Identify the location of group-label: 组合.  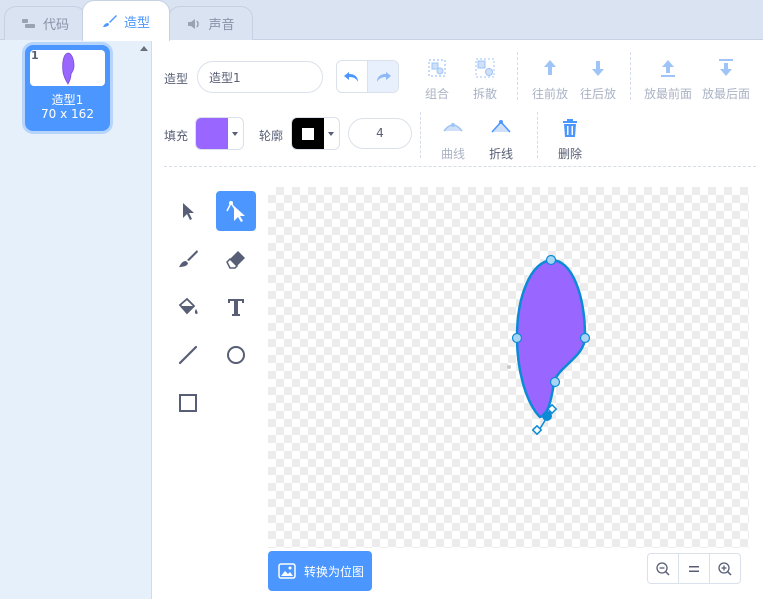
(436, 94).